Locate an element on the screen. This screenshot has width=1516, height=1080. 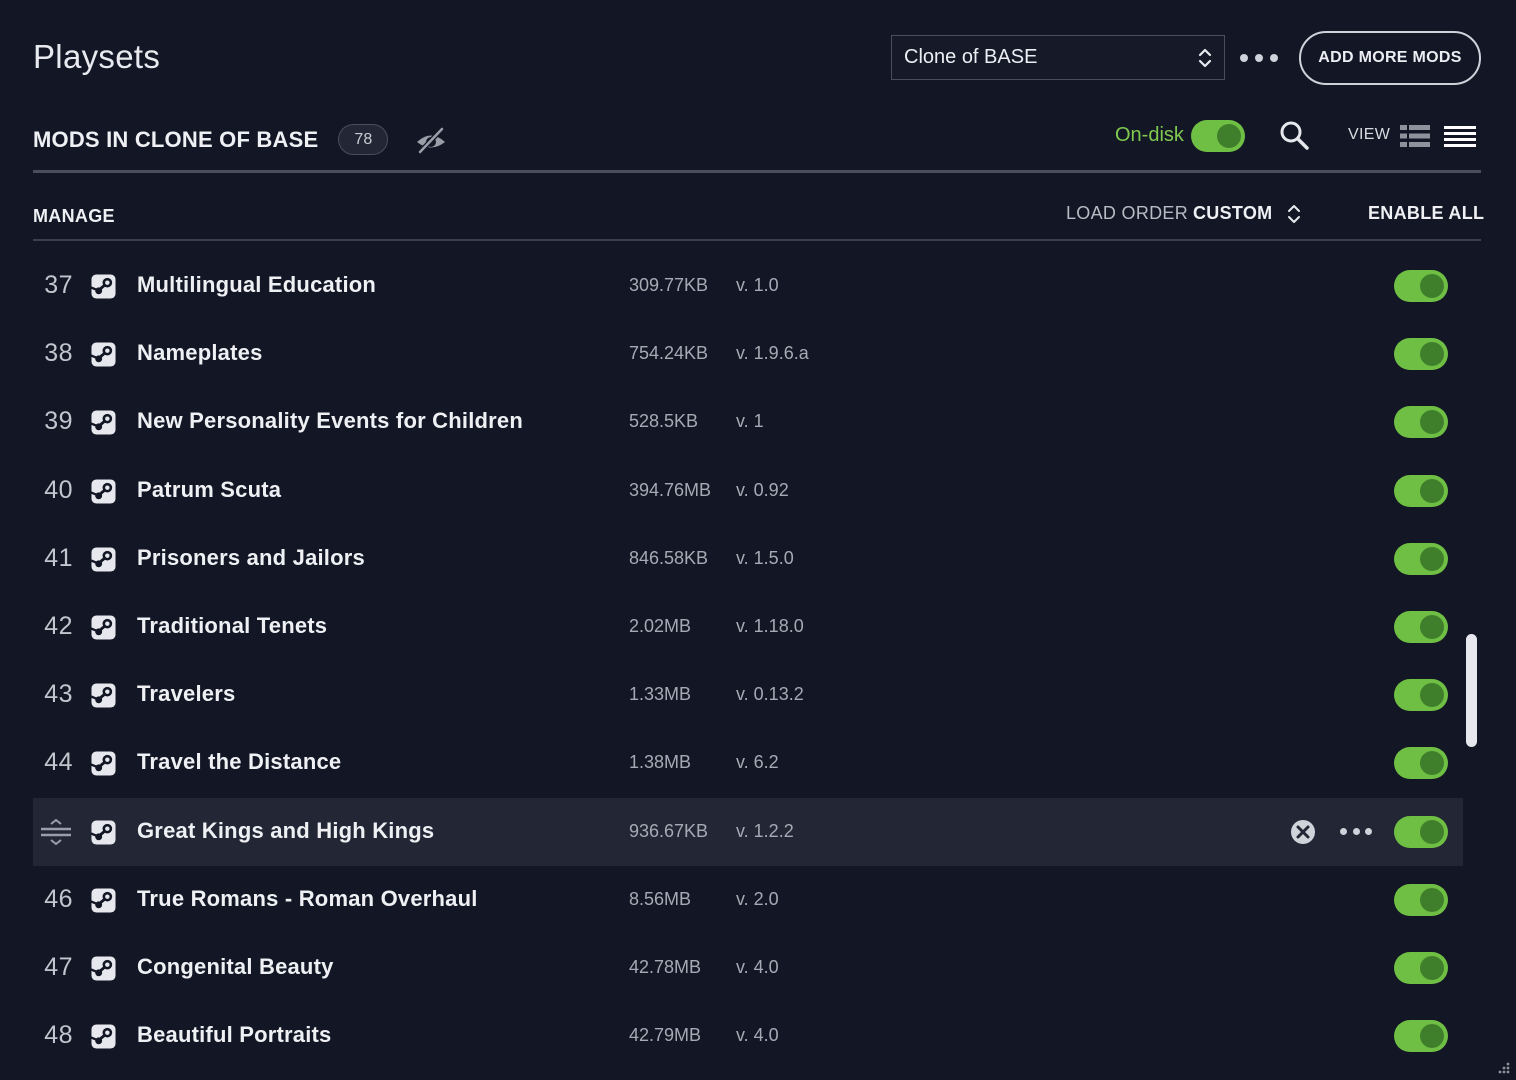
playset-select: Clone of BASE is located at coordinates (1058, 57).